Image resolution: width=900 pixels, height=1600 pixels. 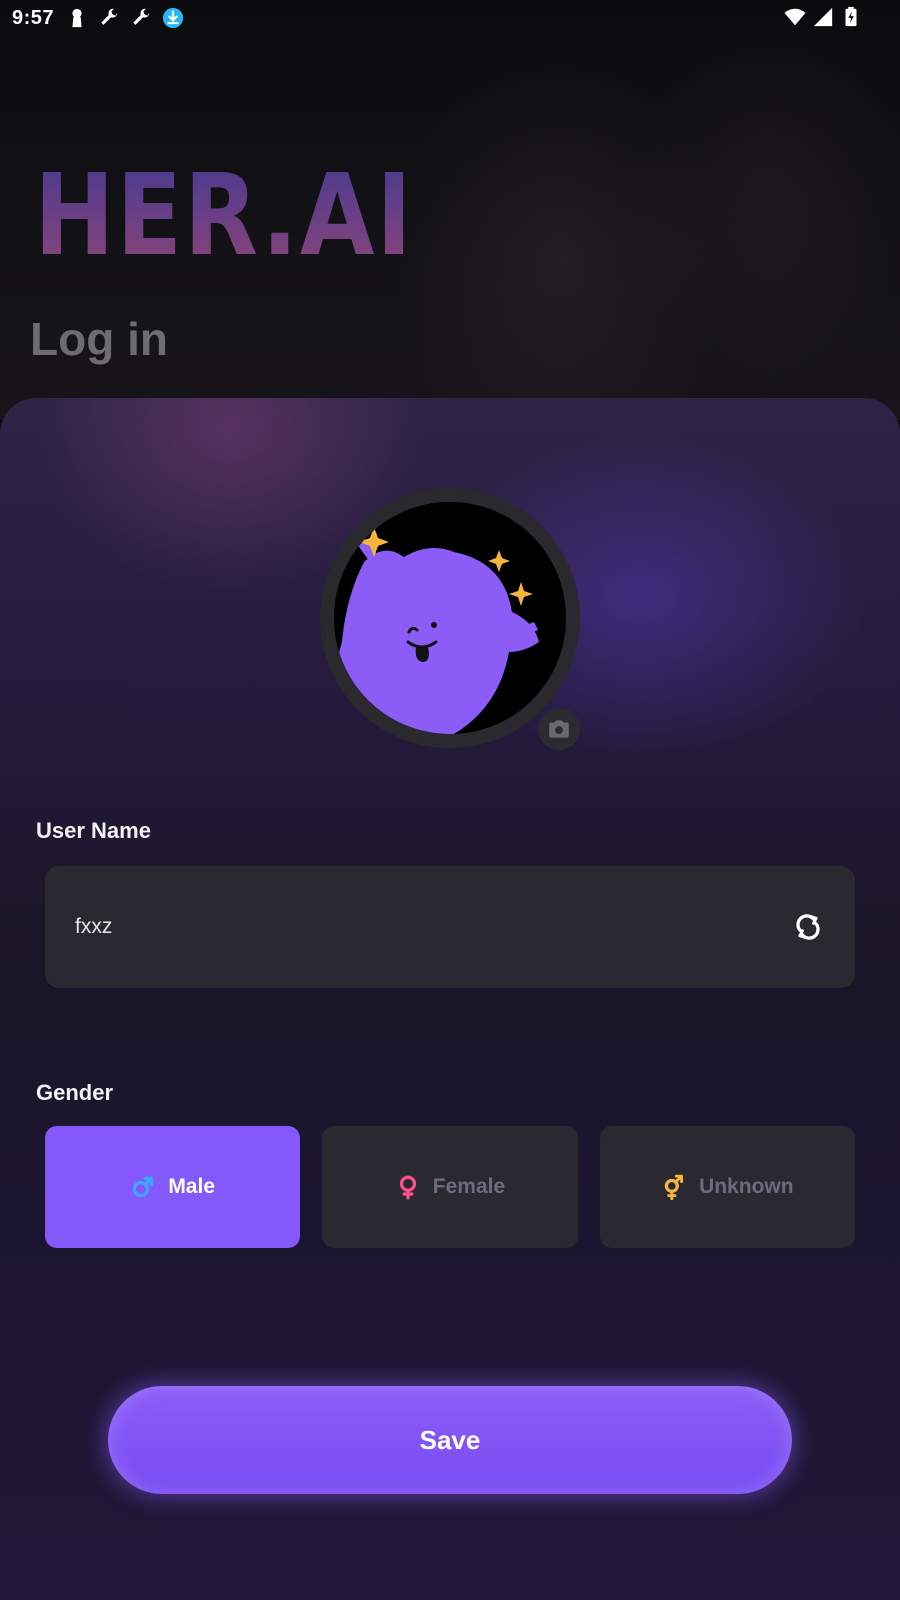 What do you see at coordinates (851, 16) in the screenshot?
I see `battery-charging-icon` at bounding box center [851, 16].